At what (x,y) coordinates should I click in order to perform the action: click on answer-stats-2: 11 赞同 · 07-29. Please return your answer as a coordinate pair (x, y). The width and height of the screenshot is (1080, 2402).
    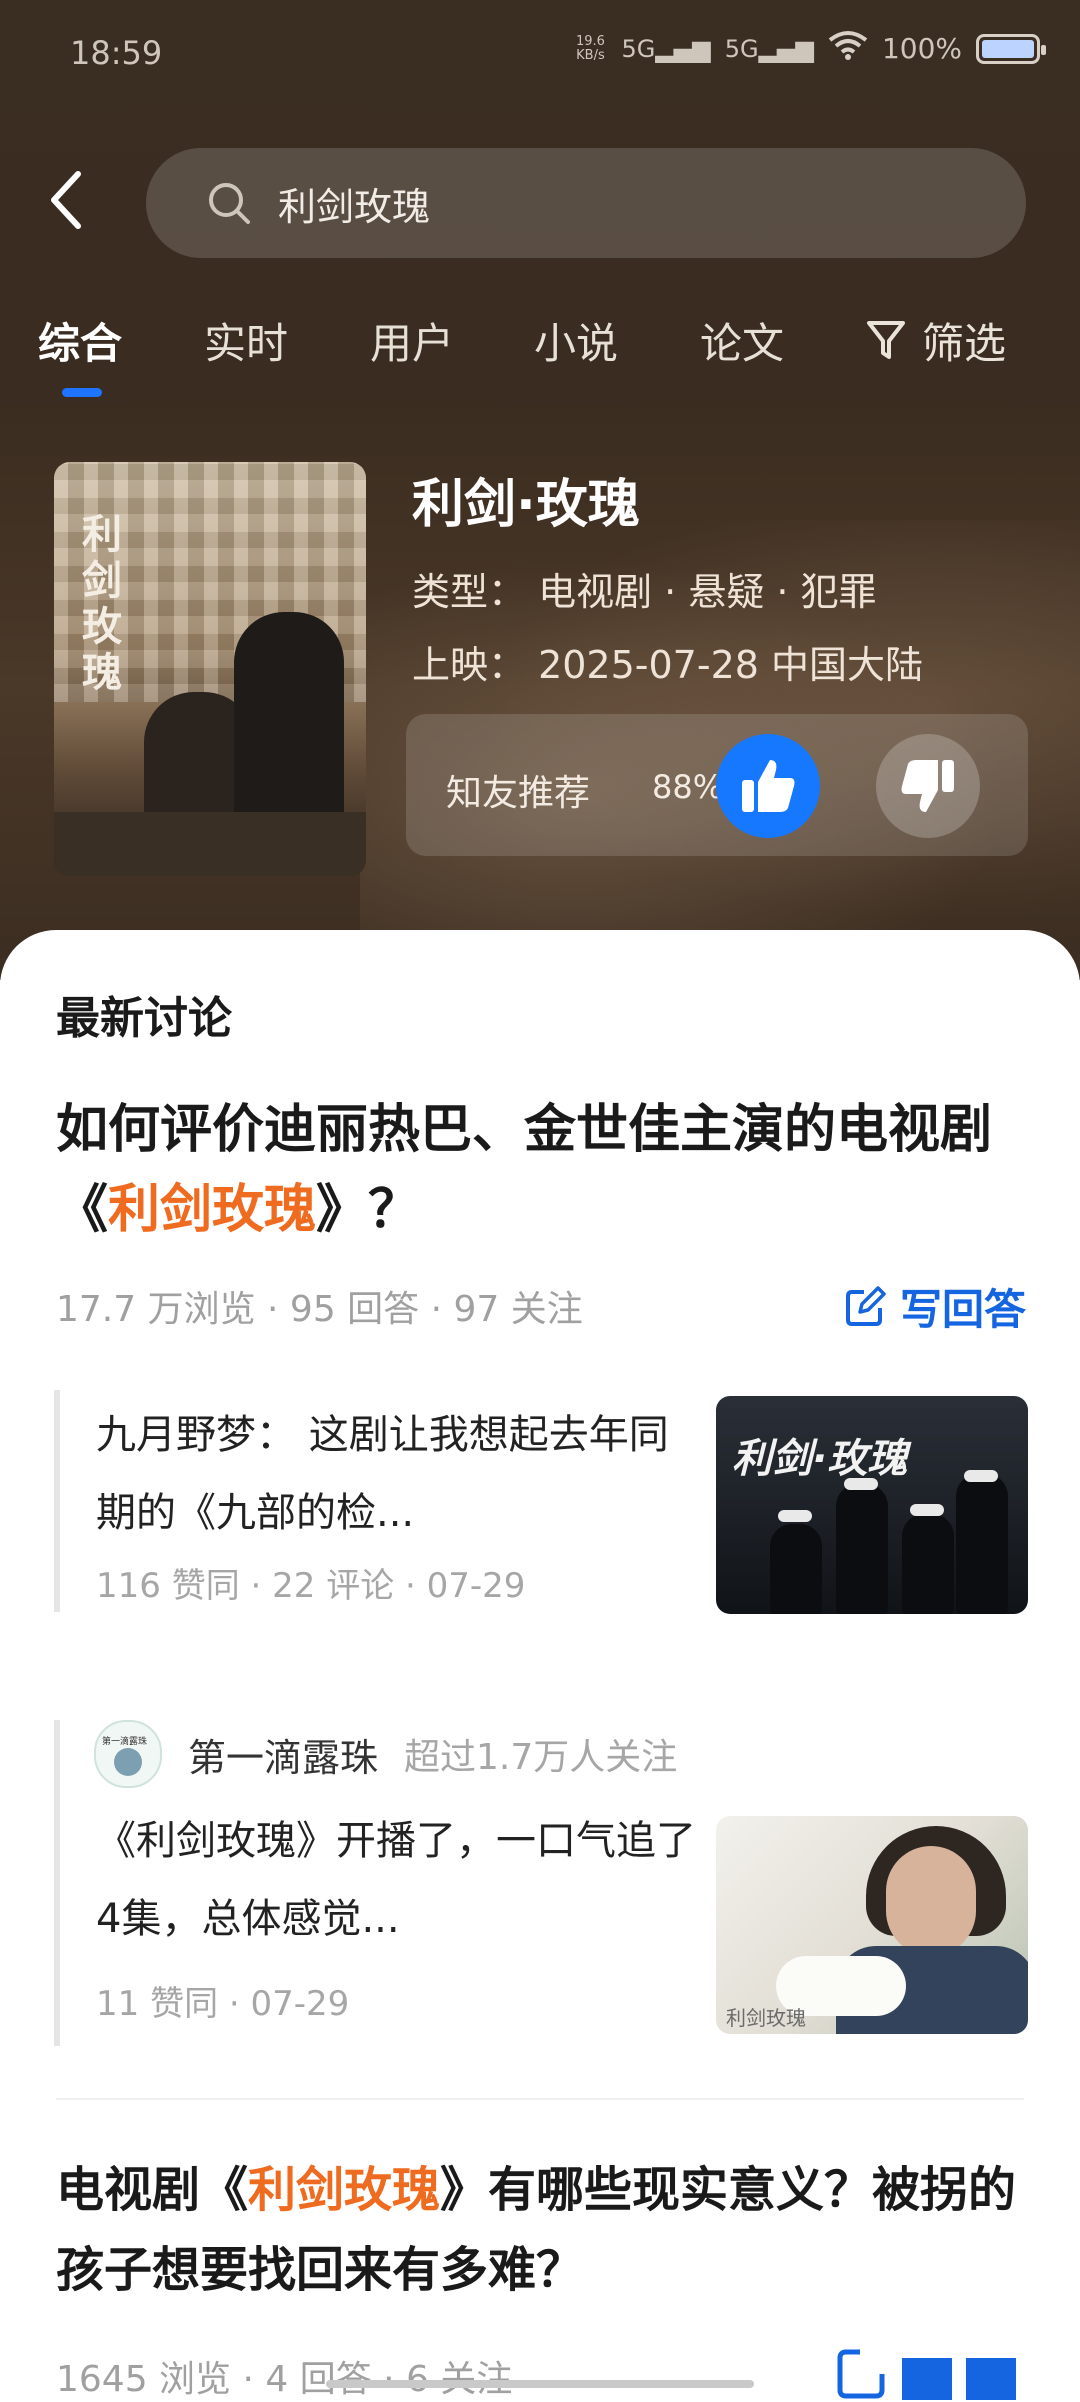
    Looking at the image, I should click on (223, 2004).